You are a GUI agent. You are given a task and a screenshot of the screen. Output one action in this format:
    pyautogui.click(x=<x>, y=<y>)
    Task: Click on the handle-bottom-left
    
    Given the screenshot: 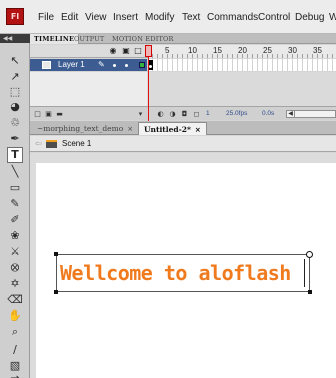 What is the action you would take?
    pyautogui.click(x=56, y=292)
    